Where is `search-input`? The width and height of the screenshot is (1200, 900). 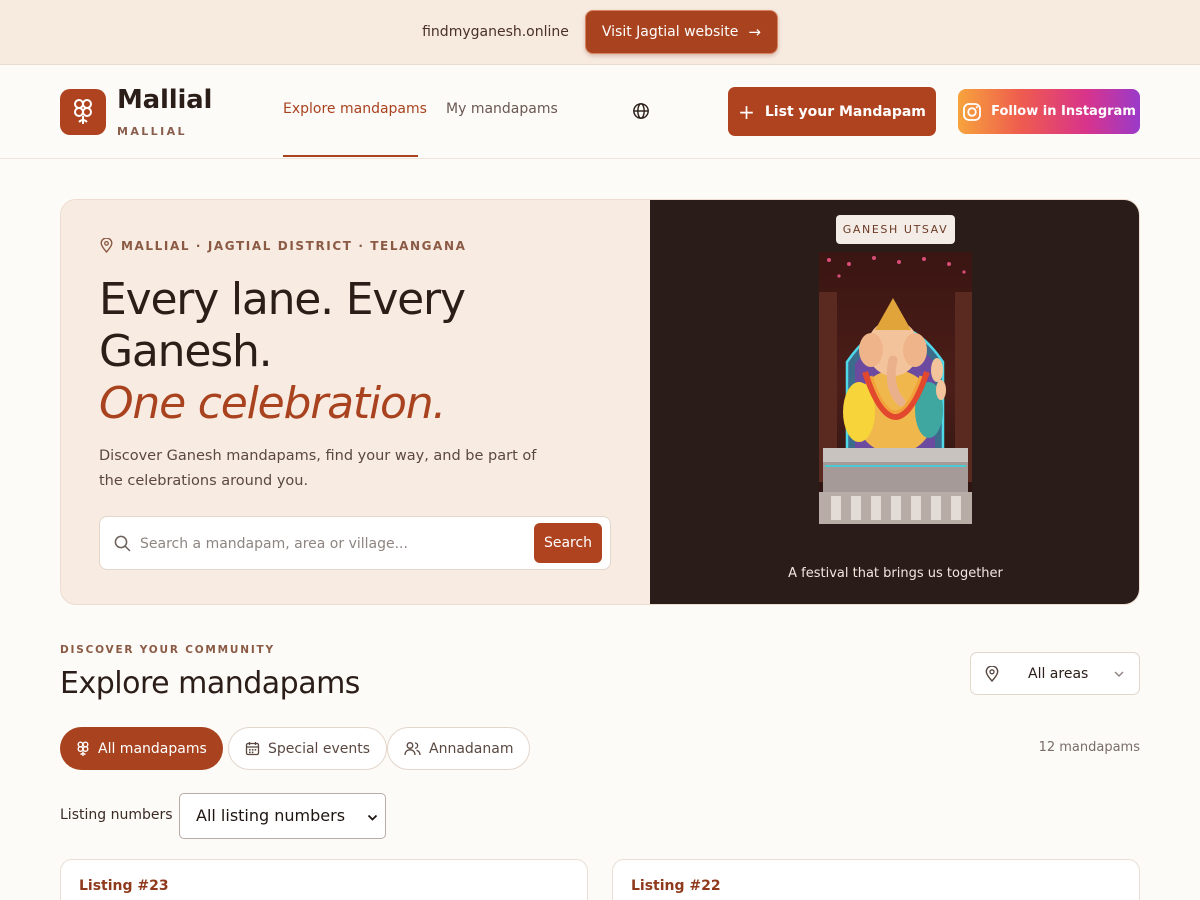
search-input is located at coordinates (330, 544).